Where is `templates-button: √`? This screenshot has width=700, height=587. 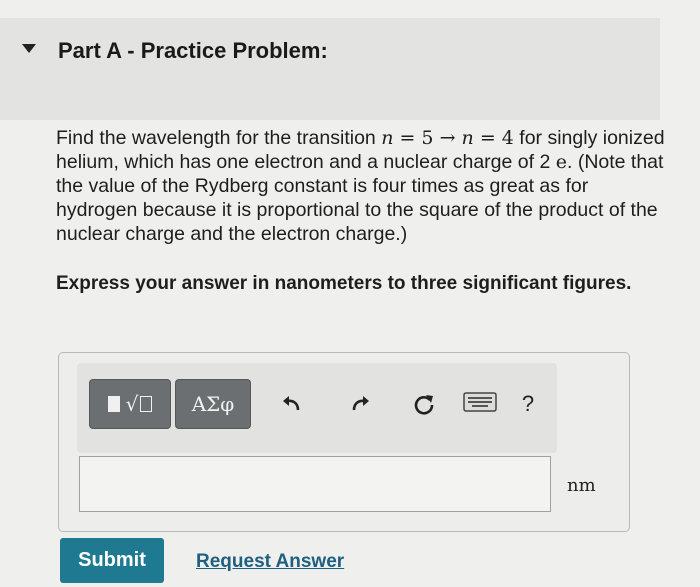
templates-button: √ is located at coordinates (130, 404).